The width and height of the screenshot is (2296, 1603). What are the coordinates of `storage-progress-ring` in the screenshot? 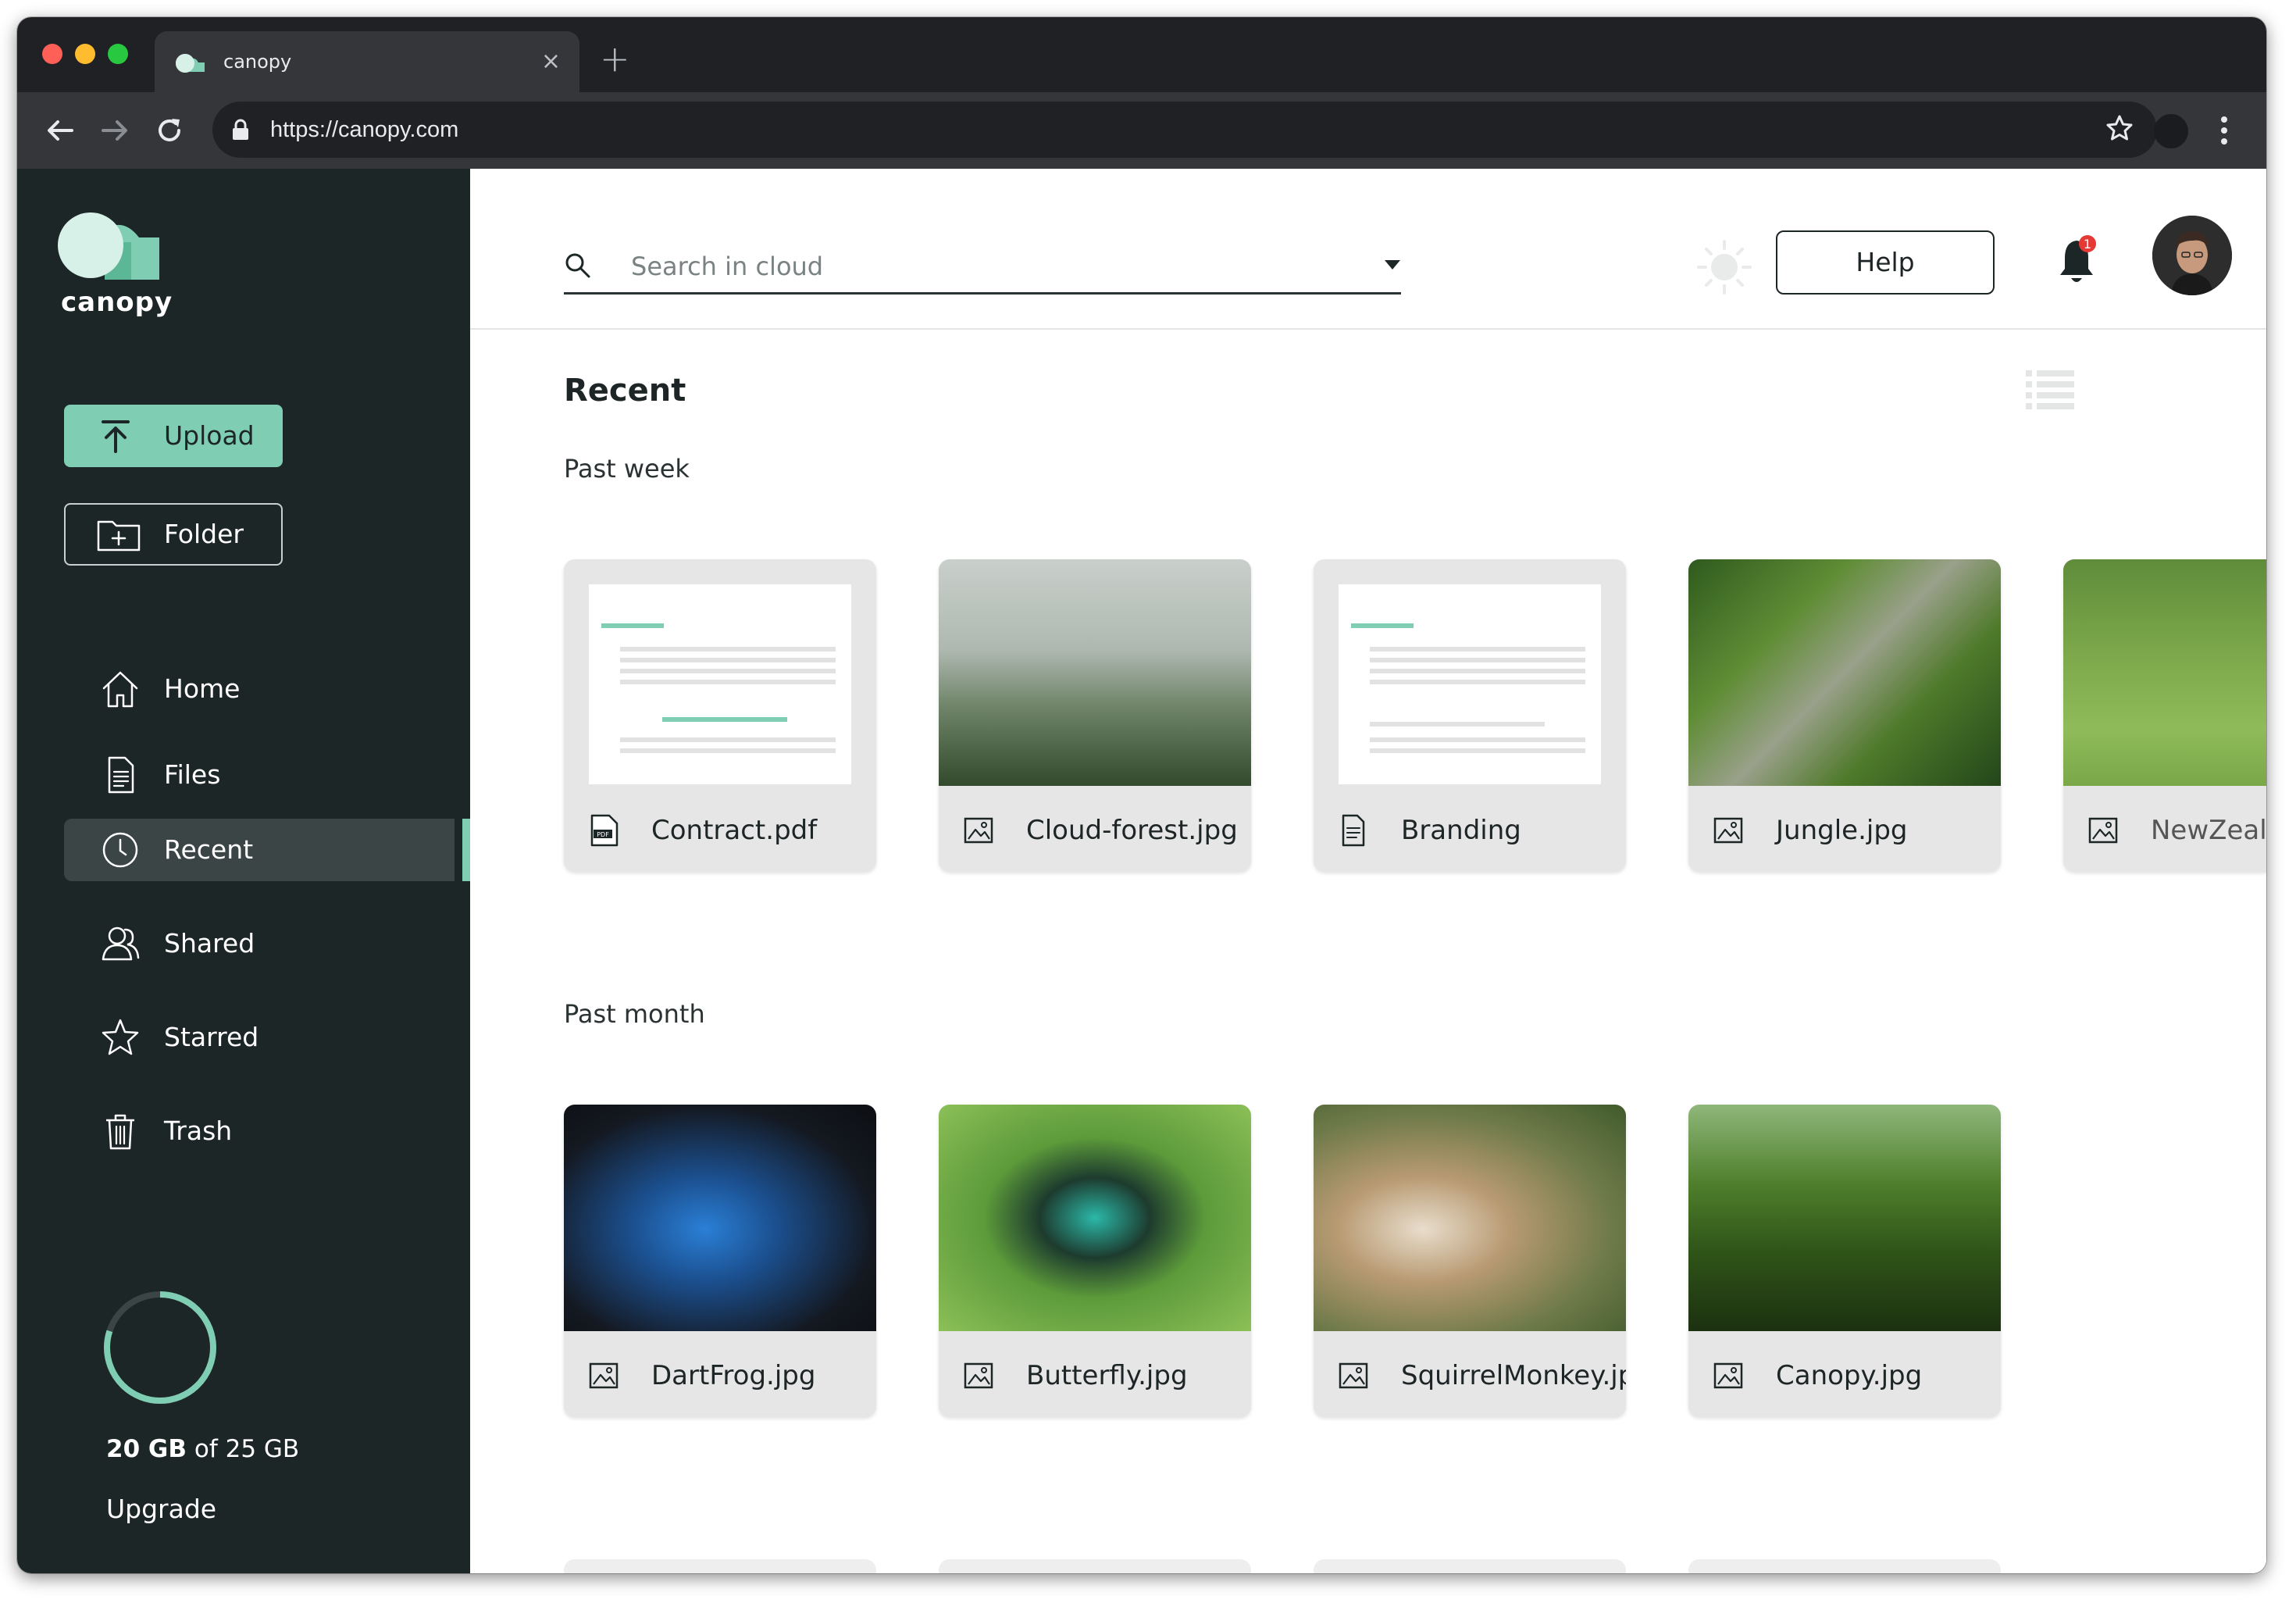 It's located at (160, 1347).